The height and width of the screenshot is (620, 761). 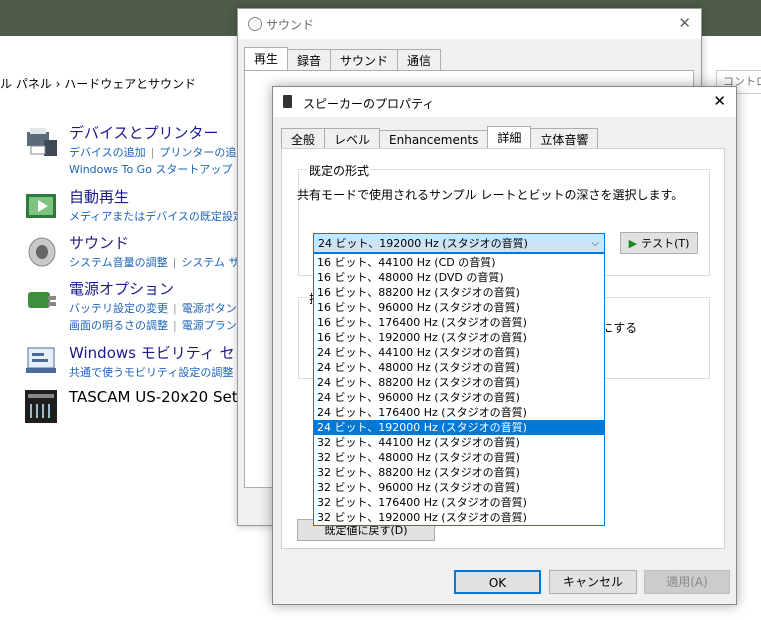 What do you see at coordinates (459, 472) in the screenshot?
I see `format-option: 32 ビット、88200 Hz (スタジオの音質)` at bounding box center [459, 472].